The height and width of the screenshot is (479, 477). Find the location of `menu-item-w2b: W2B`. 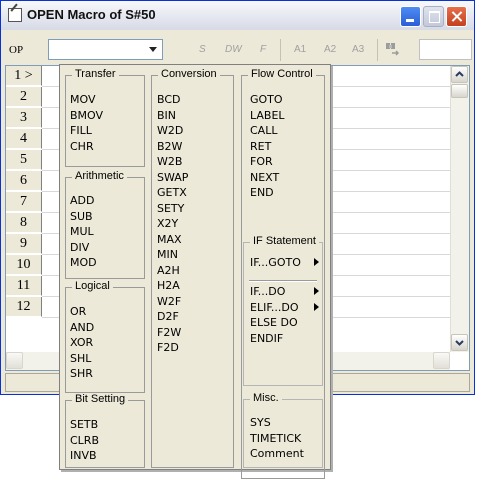

menu-item-w2b: W2B is located at coordinates (169, 161).